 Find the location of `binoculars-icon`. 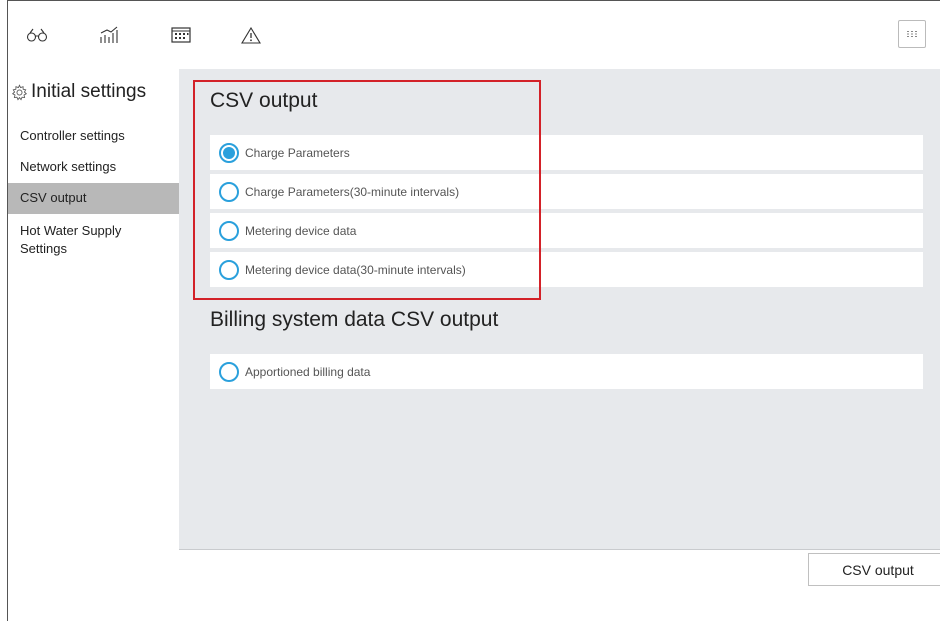

binoculars-icon is located at coordinates (37, 35).